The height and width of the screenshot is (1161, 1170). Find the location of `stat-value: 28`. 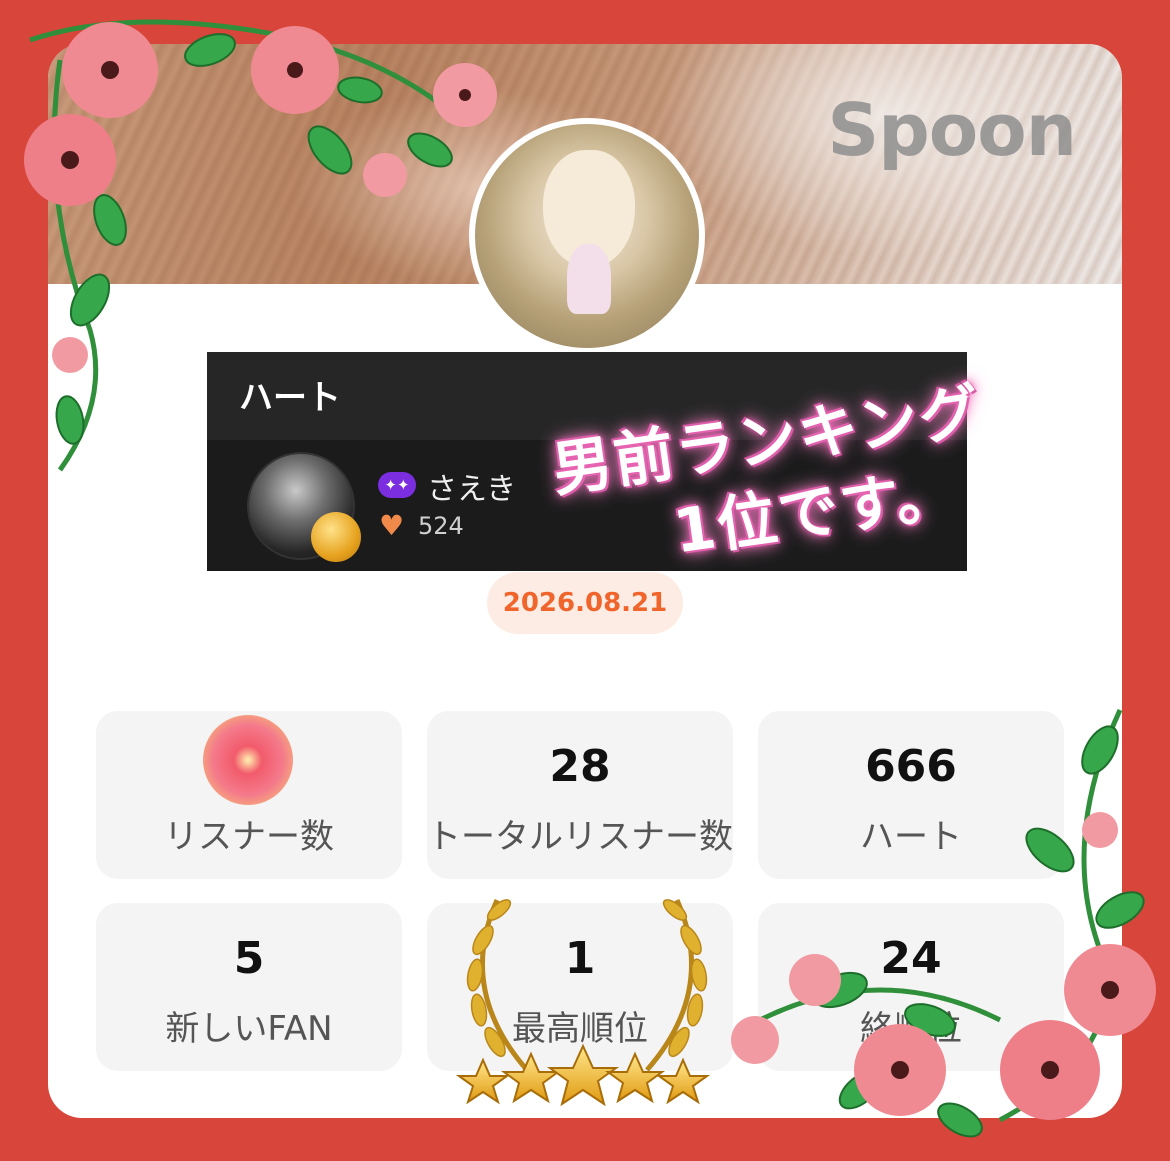

stat-value: 28 is located at coordinates (580, 766).